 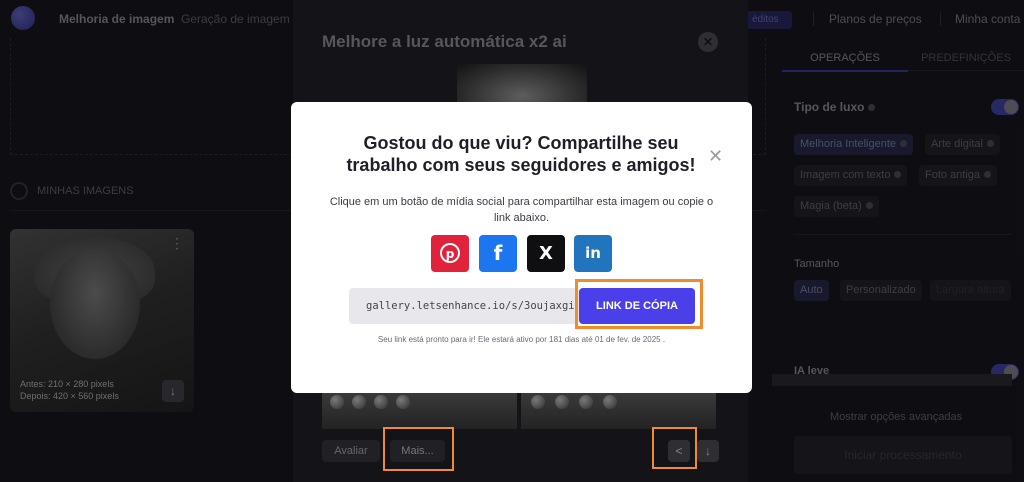 I want to click on highlight-more-button, so click(x=418, y=449).